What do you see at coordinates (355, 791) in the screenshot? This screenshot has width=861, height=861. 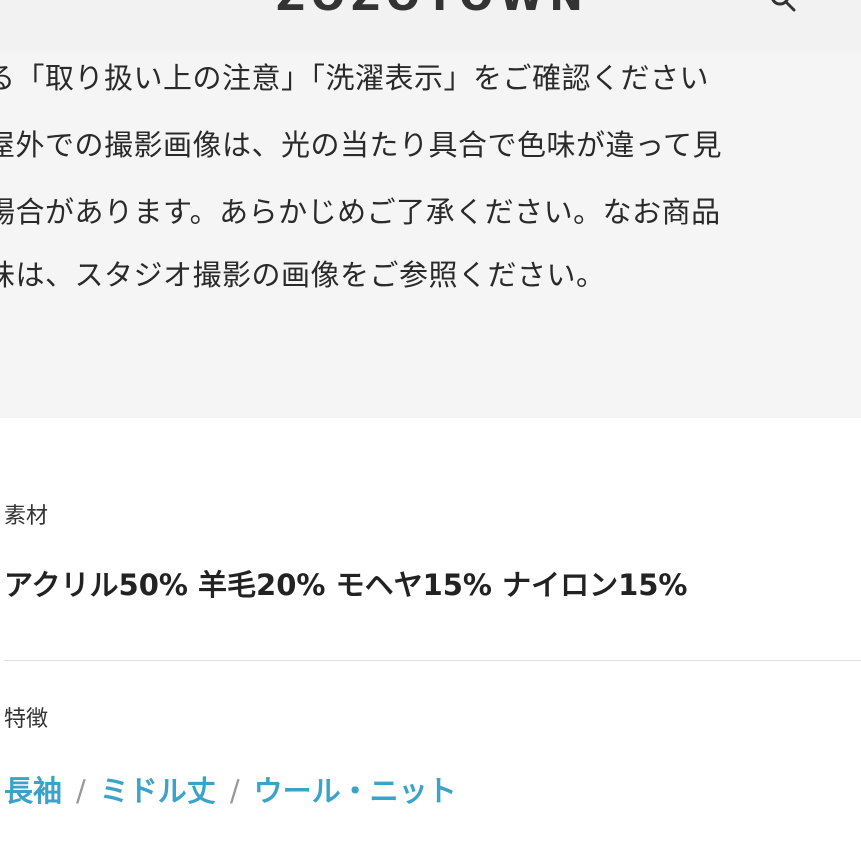 I see `feature-link-wool-knit: ウール・ニット` at bounding box center [355, 791].